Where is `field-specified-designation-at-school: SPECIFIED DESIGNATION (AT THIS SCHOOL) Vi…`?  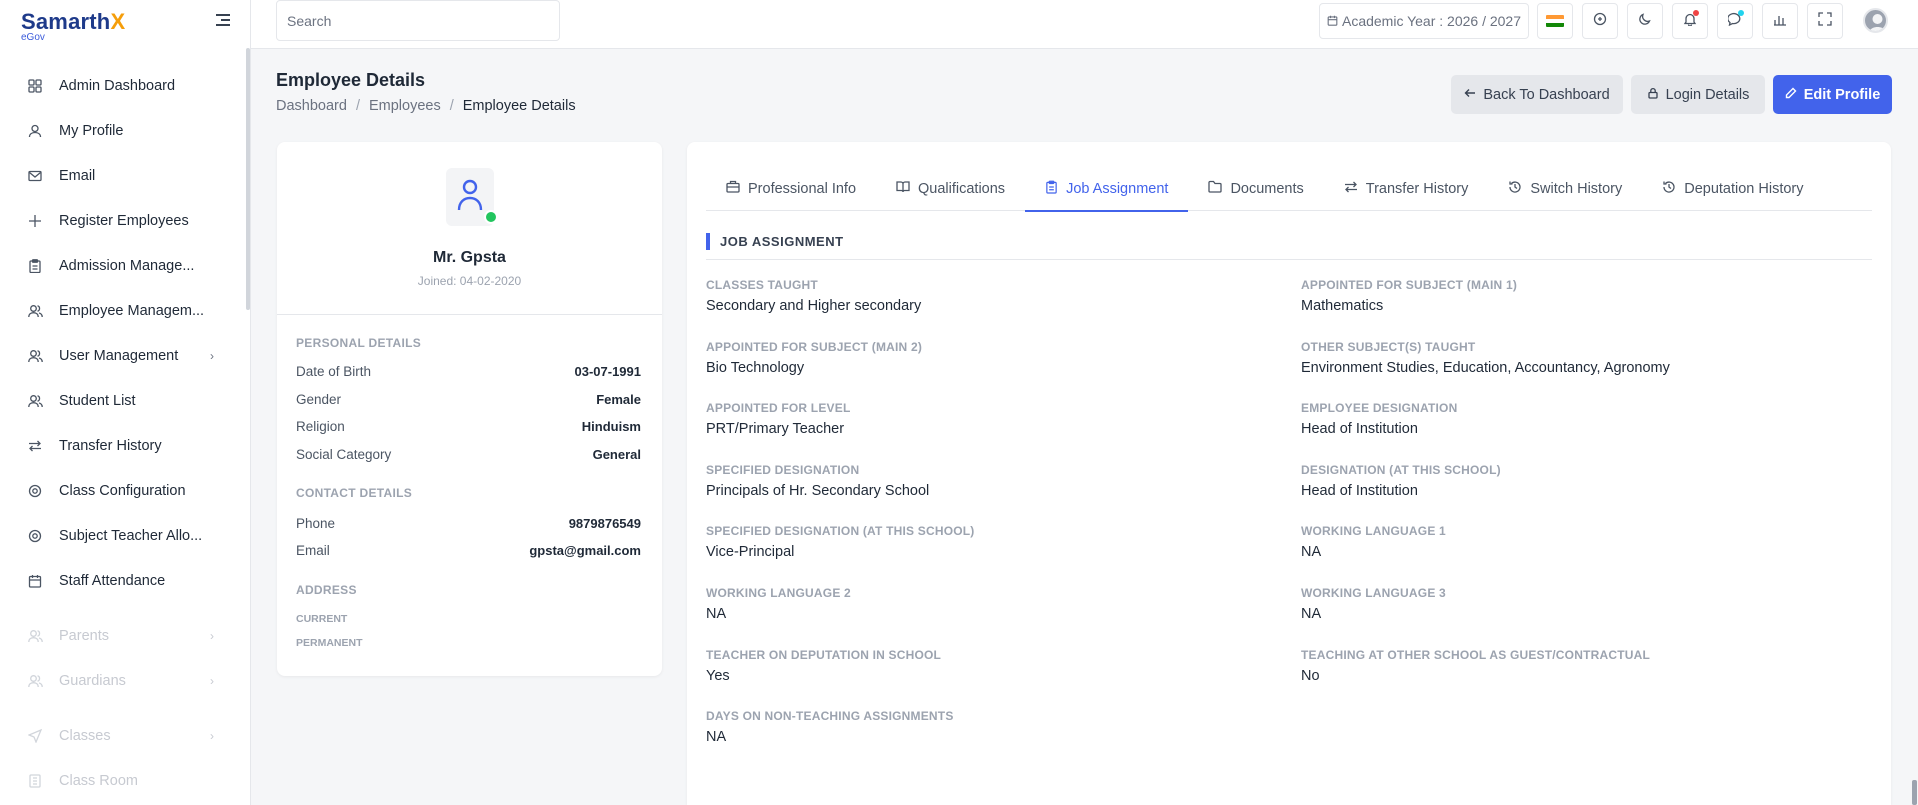
field-specified-designation-at-school: SPECIFIED DESIGNATION (AT THIS SCHOOL) Vi… is located at coordinates (840, 542).